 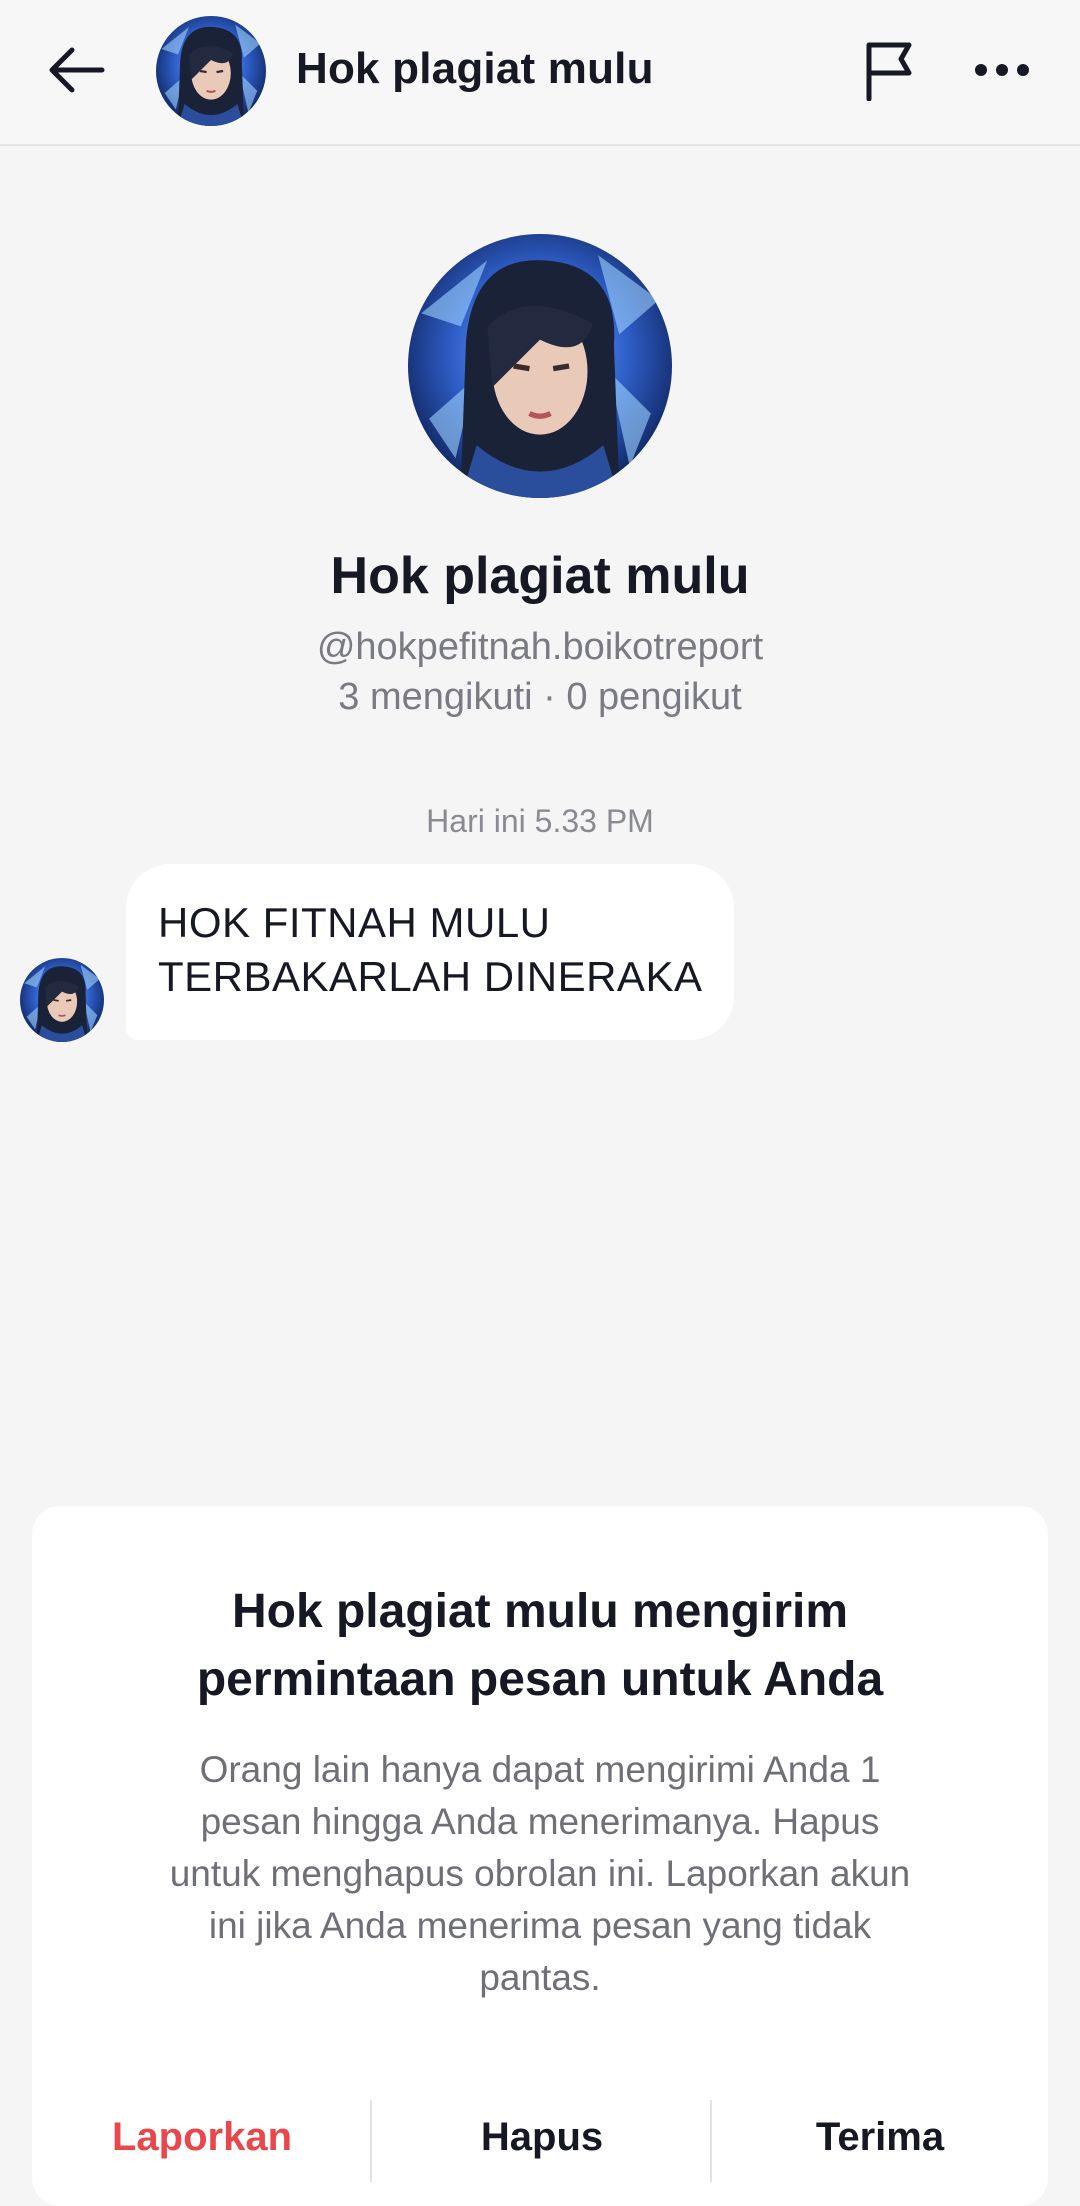 I want to click on accept-button: Terima, so click(x=880, y=2137).